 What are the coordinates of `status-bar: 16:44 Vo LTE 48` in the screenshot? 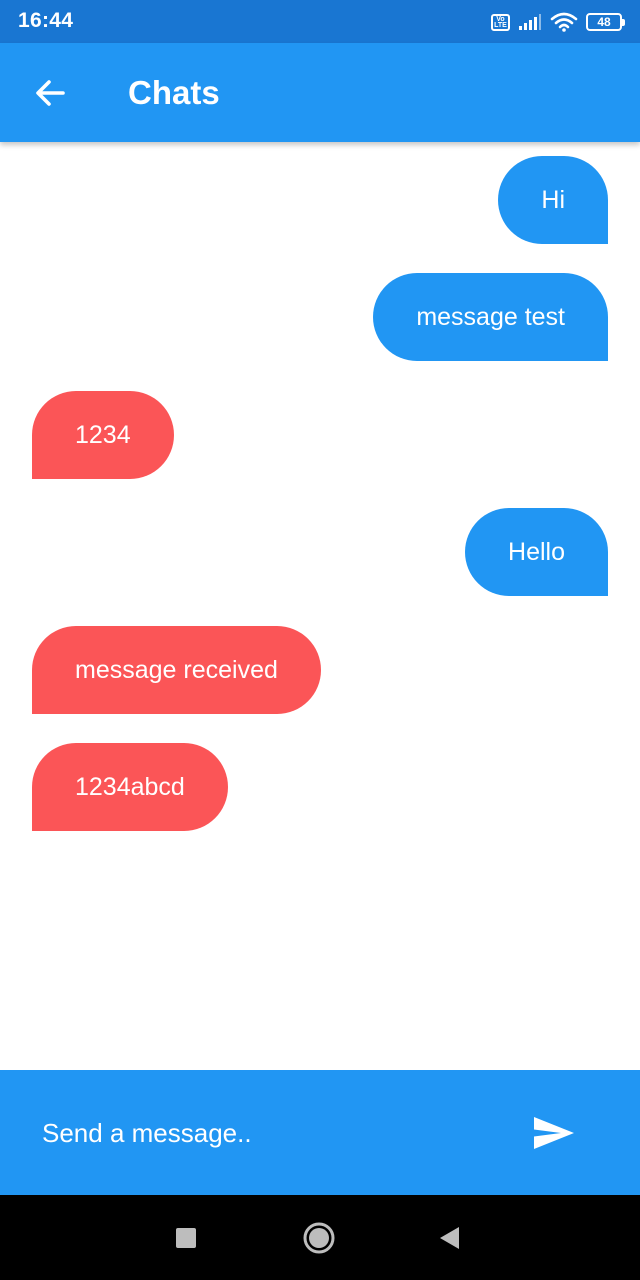 It's located at (320, 21).